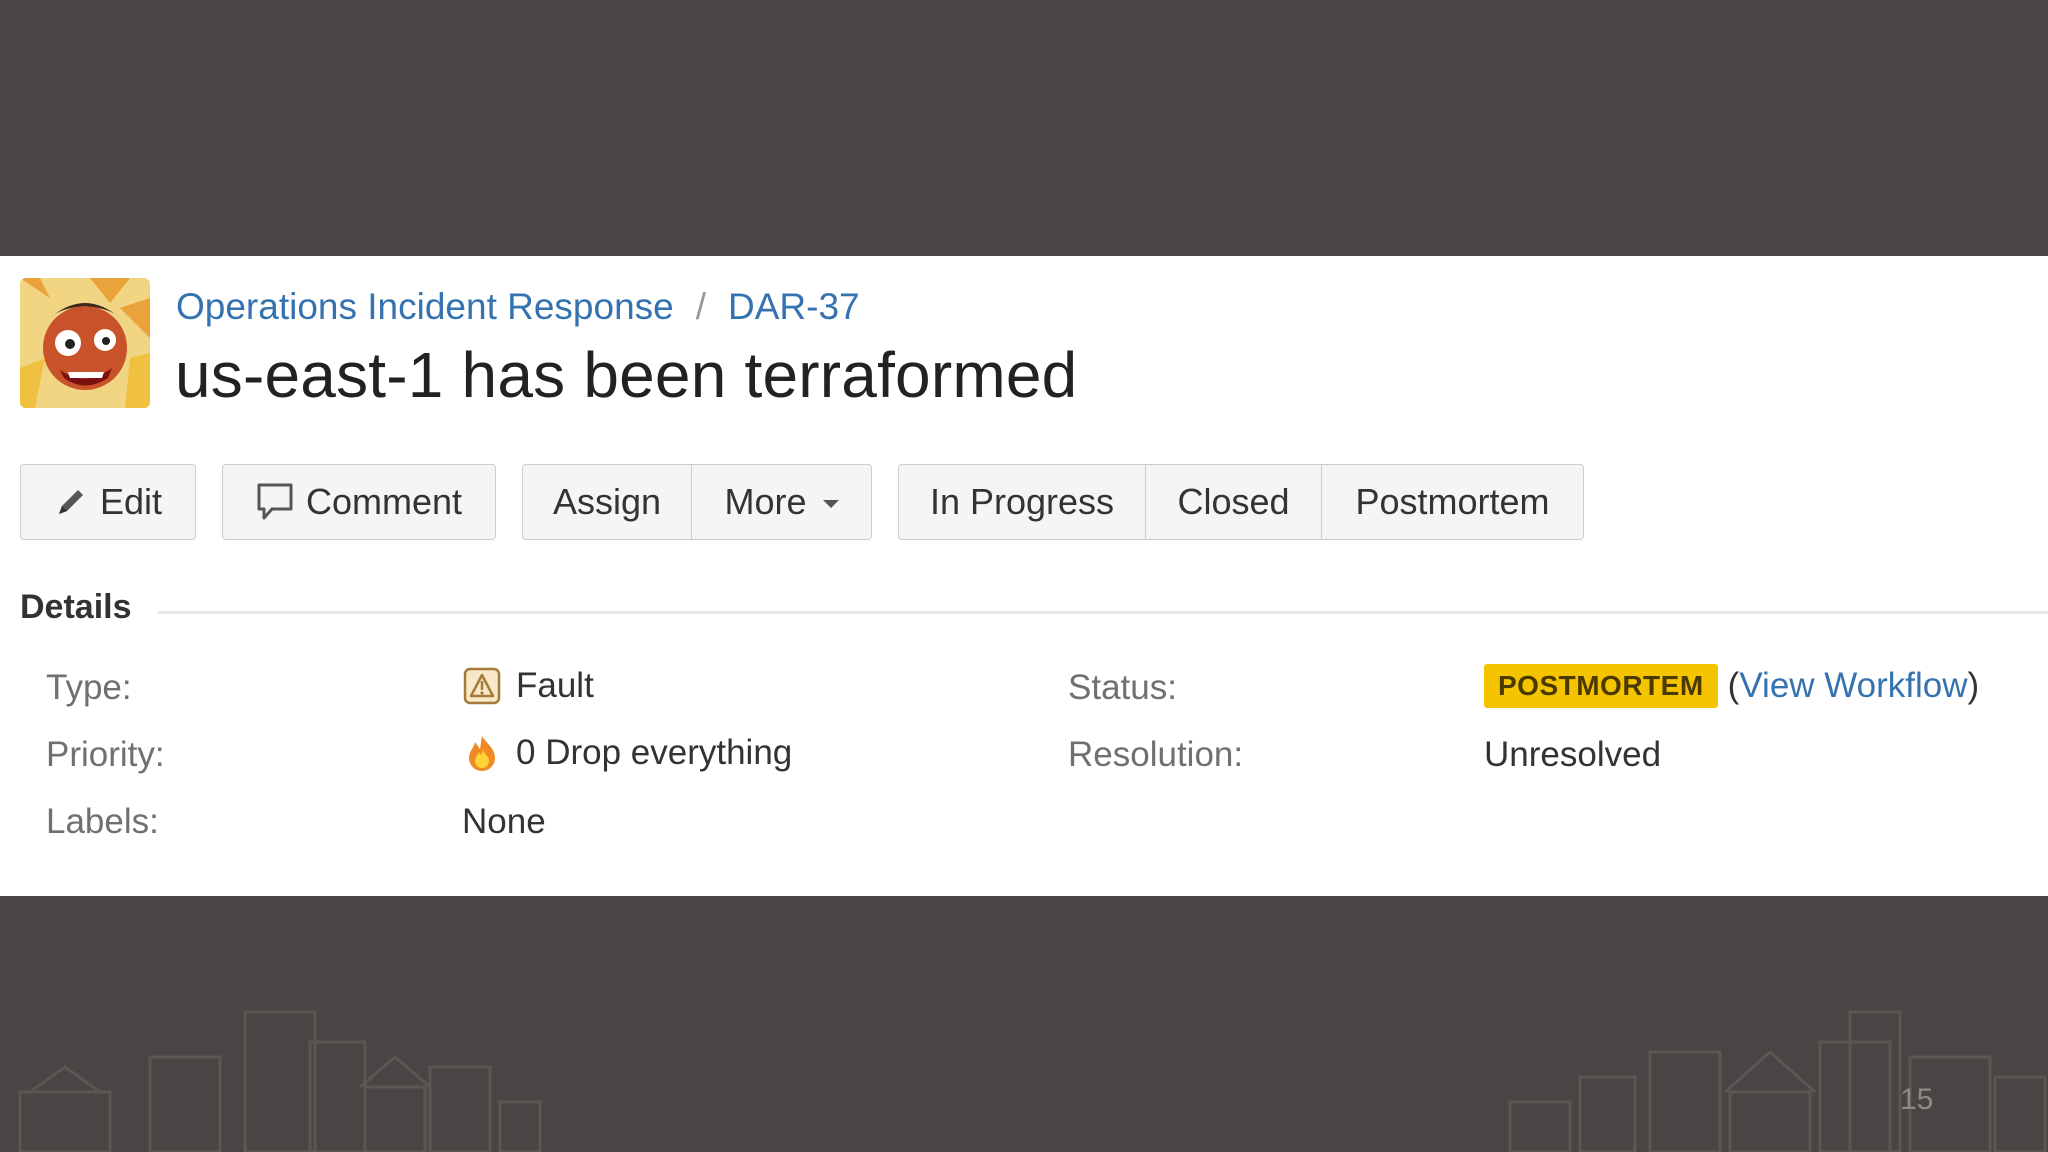  What do you see at coordinates (1573, 754) in the screenshot?
I see `resolution-value: Unresolved` at bounding box center [1573, 754].